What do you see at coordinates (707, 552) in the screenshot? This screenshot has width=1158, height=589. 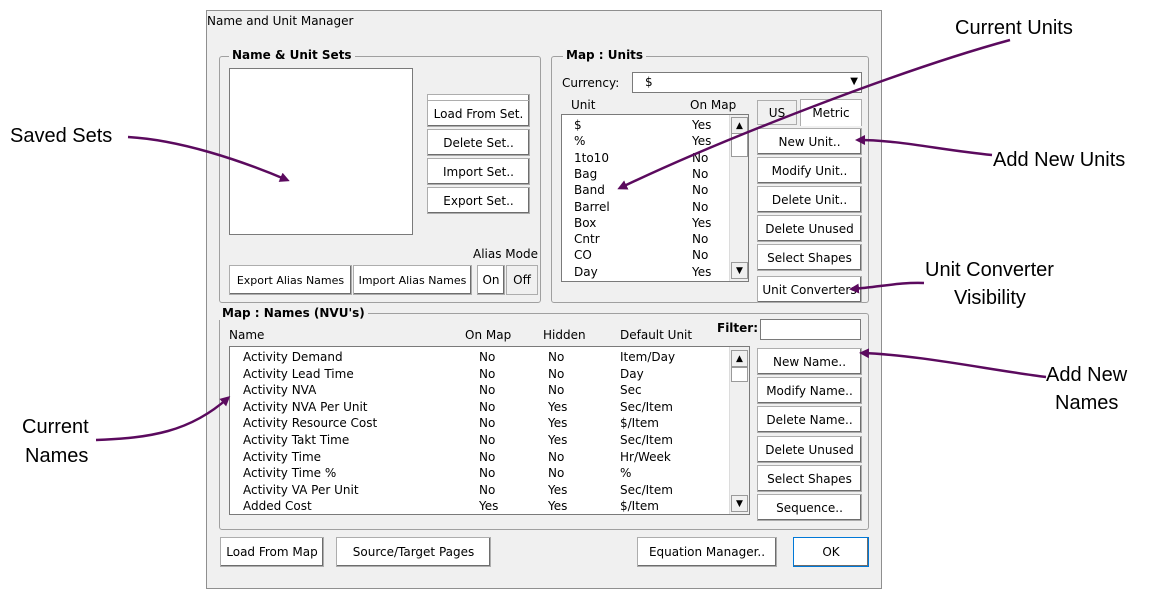 I see `equation-manager-button: Equation Manager..` at bounding box center [707, 552].